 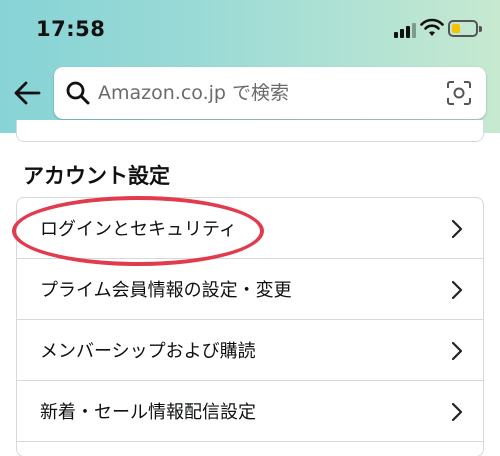 I want to click on battery-icon, so click(x=465, y=28).